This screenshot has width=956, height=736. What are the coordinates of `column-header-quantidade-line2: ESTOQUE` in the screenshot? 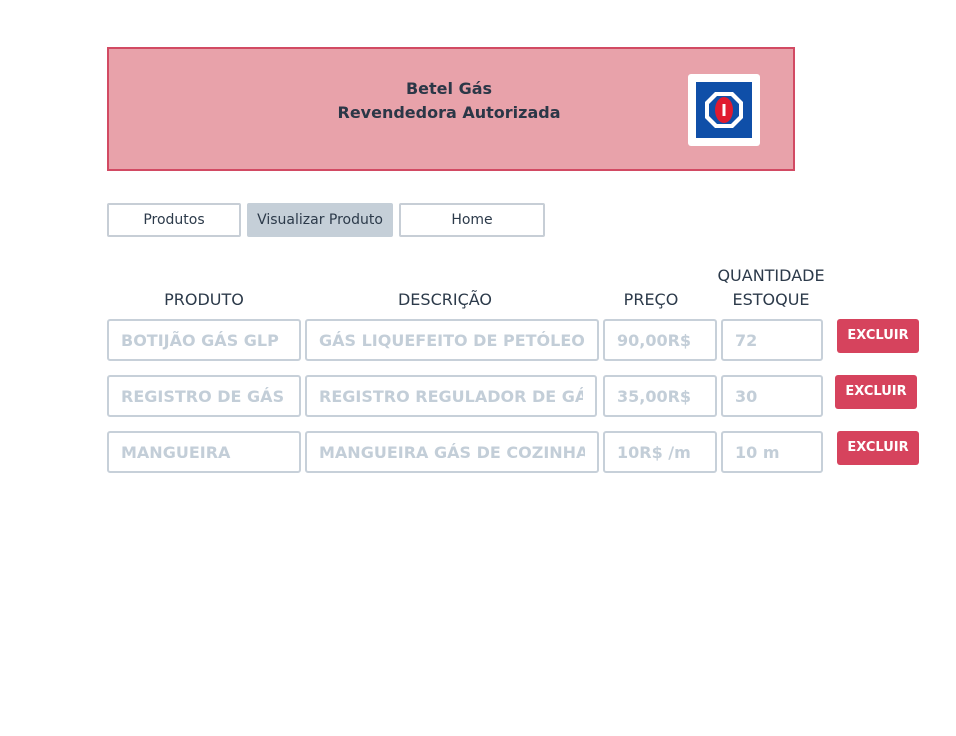 It's located at (771, 299).